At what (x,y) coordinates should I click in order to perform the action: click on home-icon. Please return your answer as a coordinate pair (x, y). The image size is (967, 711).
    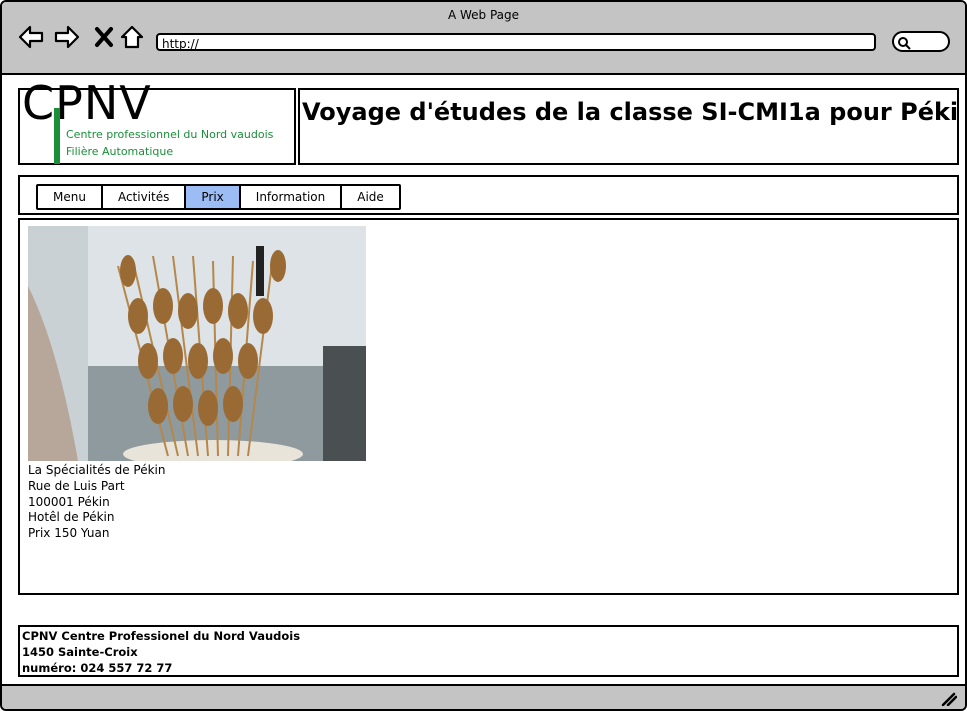
    Looking at the image, I should click on (132, 37).